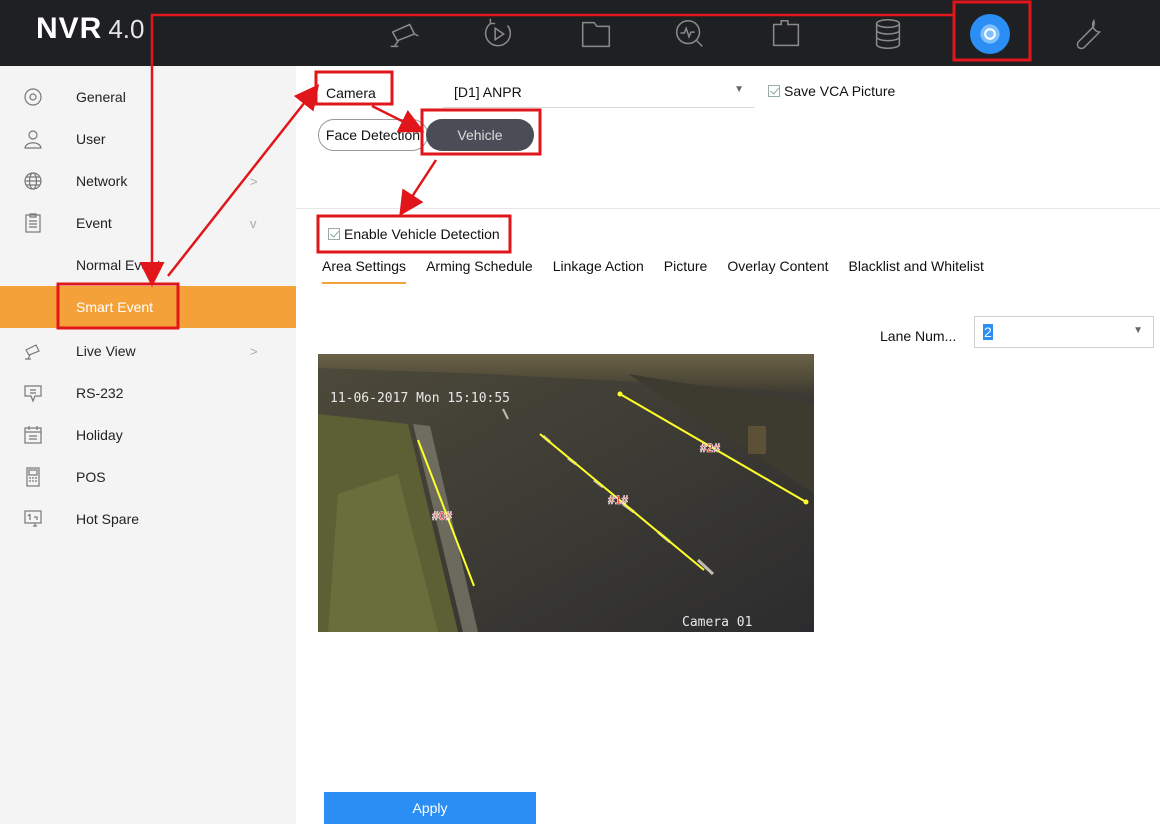 The image size is (1160, 824). I want to click on vehicle-toggle: Vehicle, so click(480, 135).